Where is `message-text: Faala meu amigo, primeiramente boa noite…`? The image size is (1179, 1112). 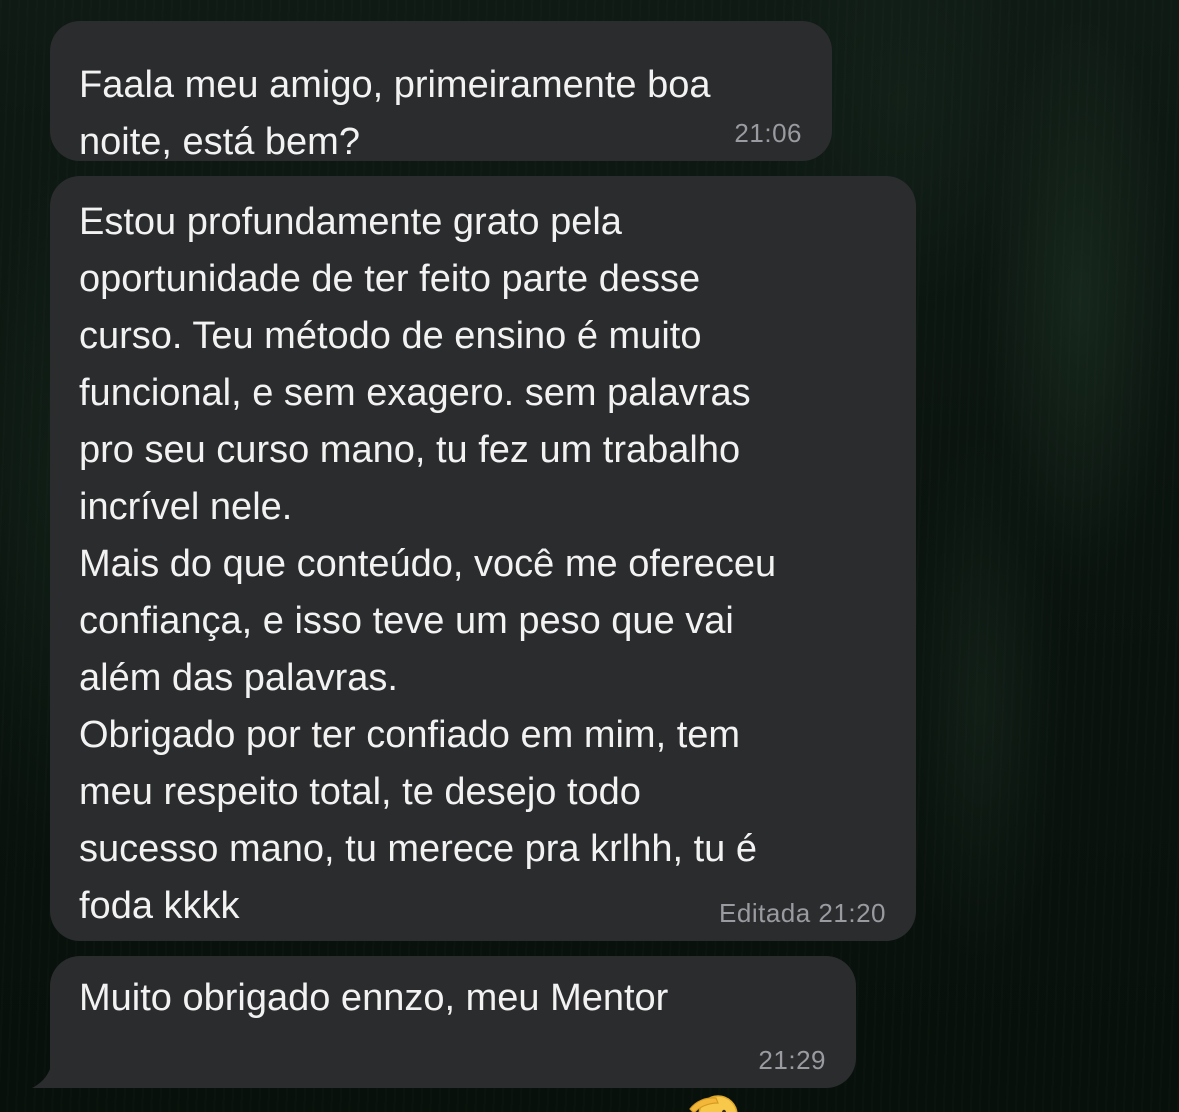 message-text: Faala meu amigo, primeiramente boa noite… is located at coordinates (395, 113).